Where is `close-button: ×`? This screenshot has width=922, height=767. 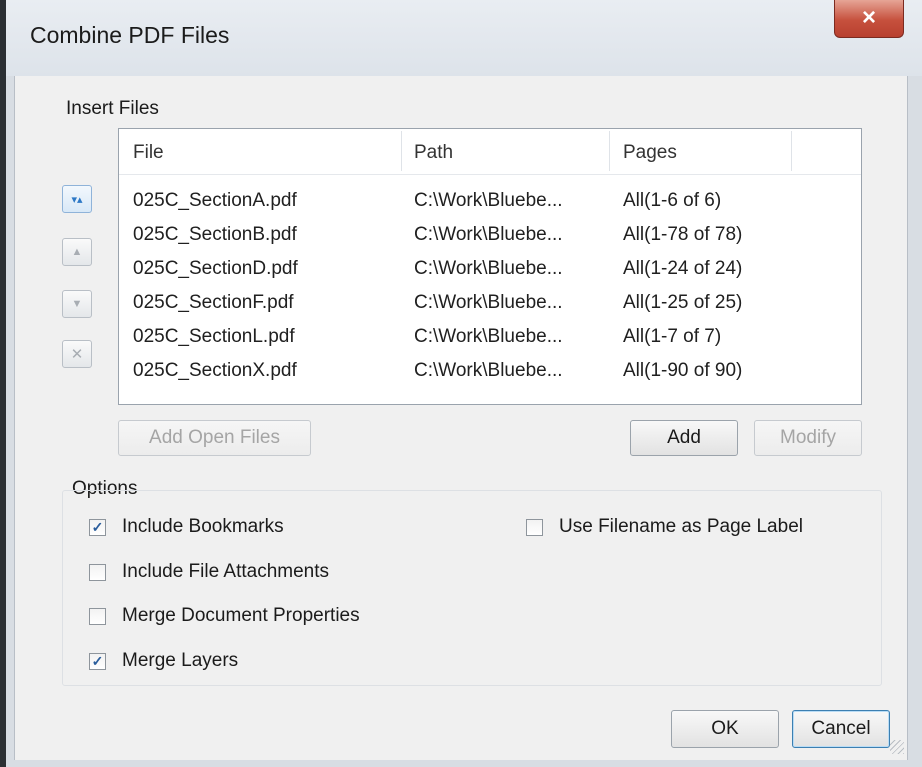
close-button: × is located at coordinates (869, 19).